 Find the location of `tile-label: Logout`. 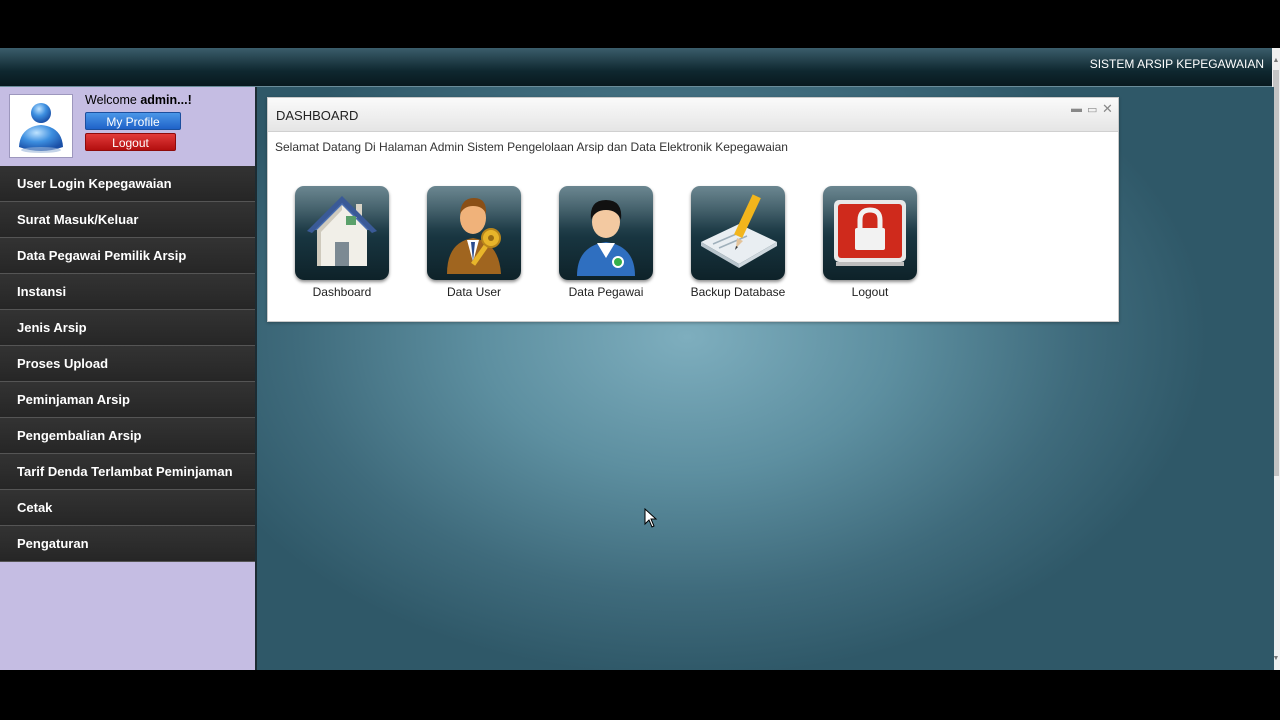

tile-label: Logout is located at coordinates (870, 292).